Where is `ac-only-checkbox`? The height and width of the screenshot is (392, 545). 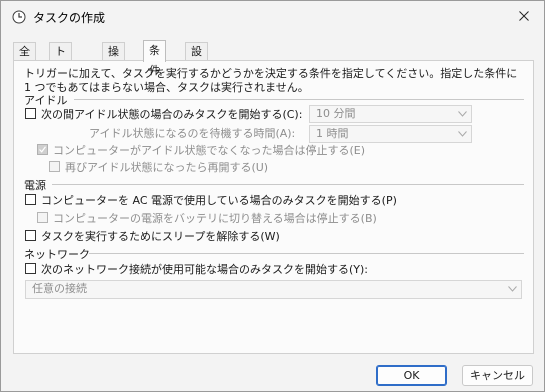
ac-only-checkbox is located at coordinates (30, 199).